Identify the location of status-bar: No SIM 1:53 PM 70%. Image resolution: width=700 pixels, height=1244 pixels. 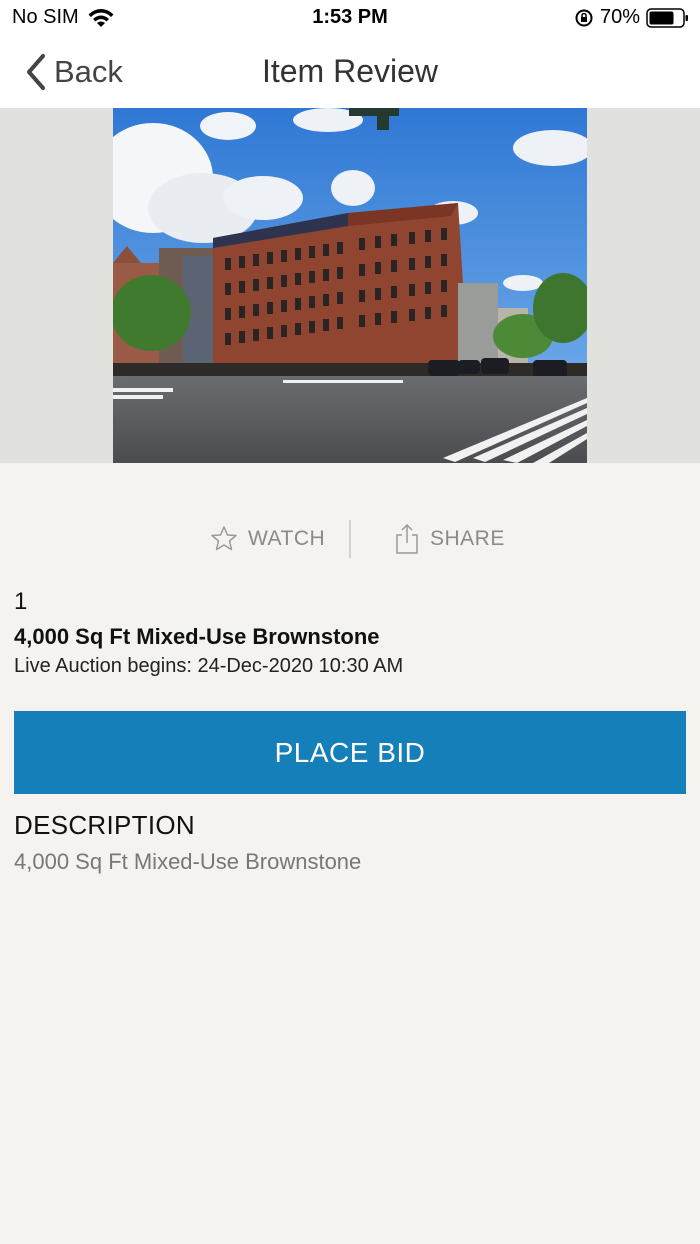
(350, 18).